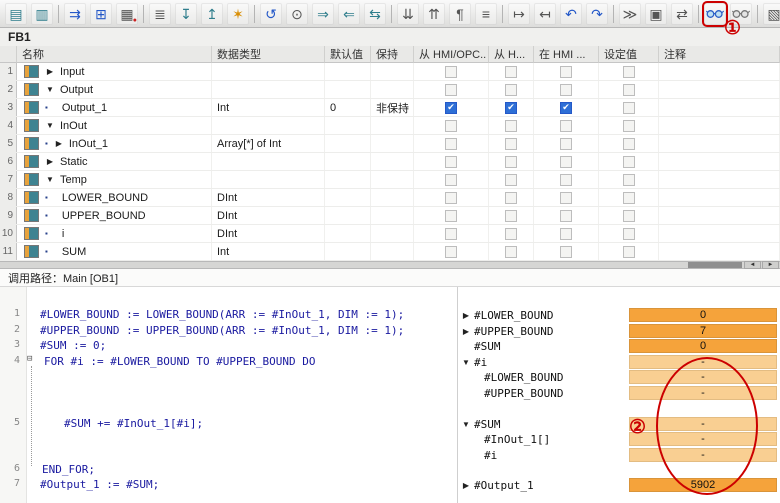  What do you see at coordinates (392, 107) in the screenshot?
I see `retain-cell: 非保持` at bounding box center [392, 107].